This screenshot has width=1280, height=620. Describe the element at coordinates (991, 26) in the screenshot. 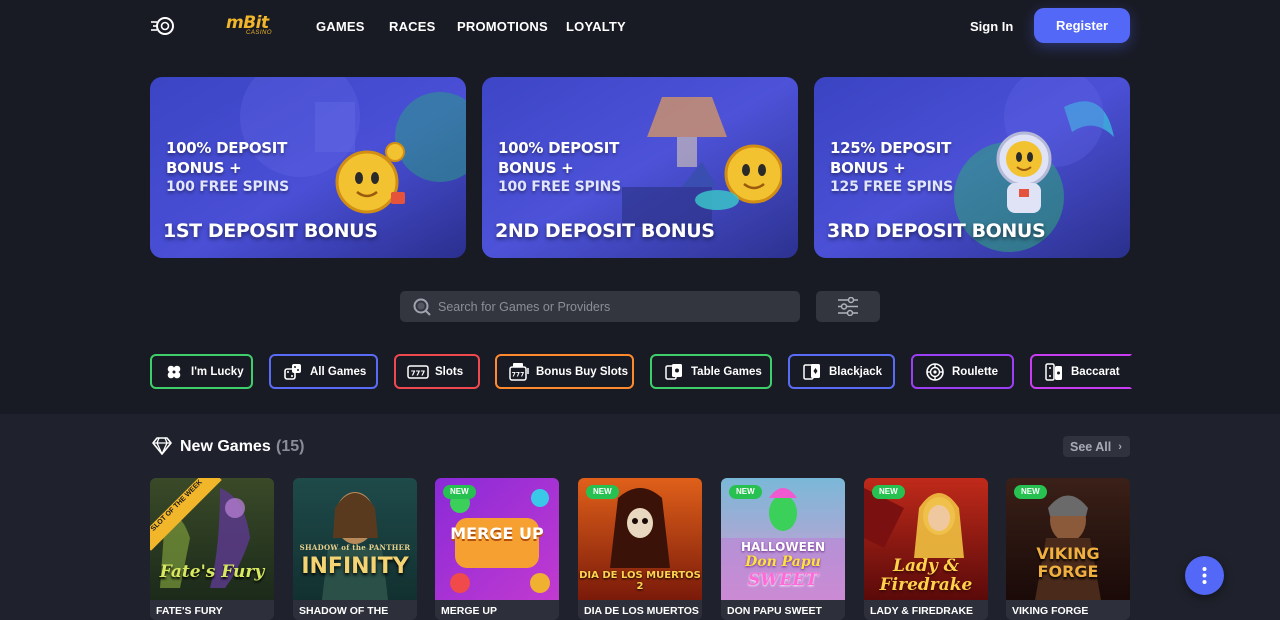

I see `sign-in-link: Sign In` at that location.